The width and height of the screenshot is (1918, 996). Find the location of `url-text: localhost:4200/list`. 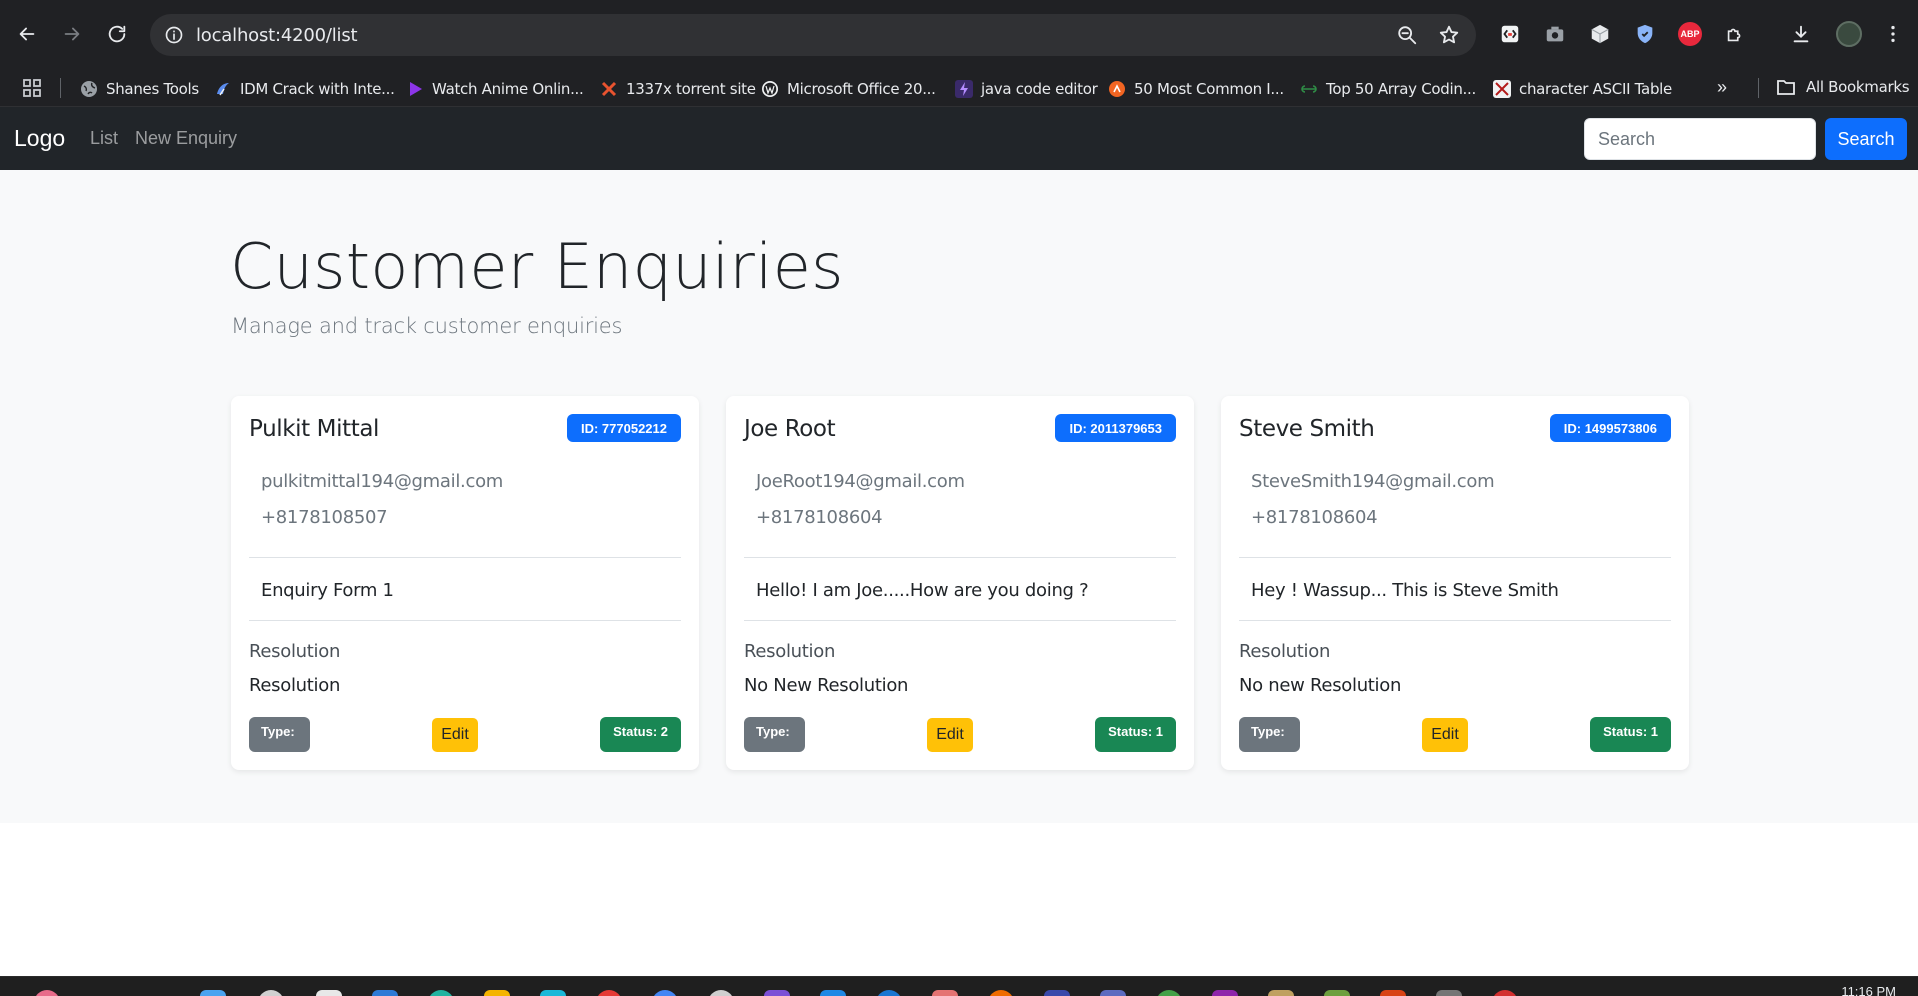

url-text: localhost:4200/list is located at coordinates (277, 35).